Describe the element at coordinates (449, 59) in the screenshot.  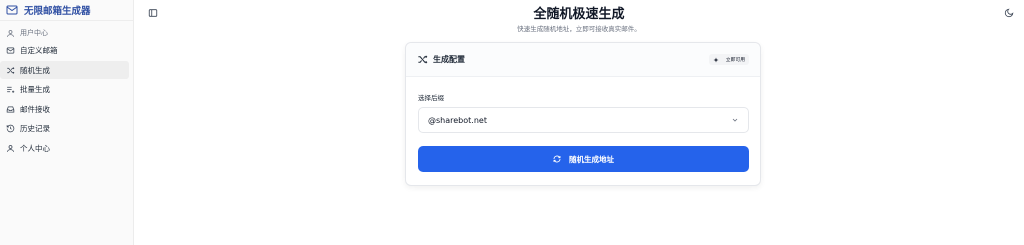
I see `card-title: 生成配置` at that location.